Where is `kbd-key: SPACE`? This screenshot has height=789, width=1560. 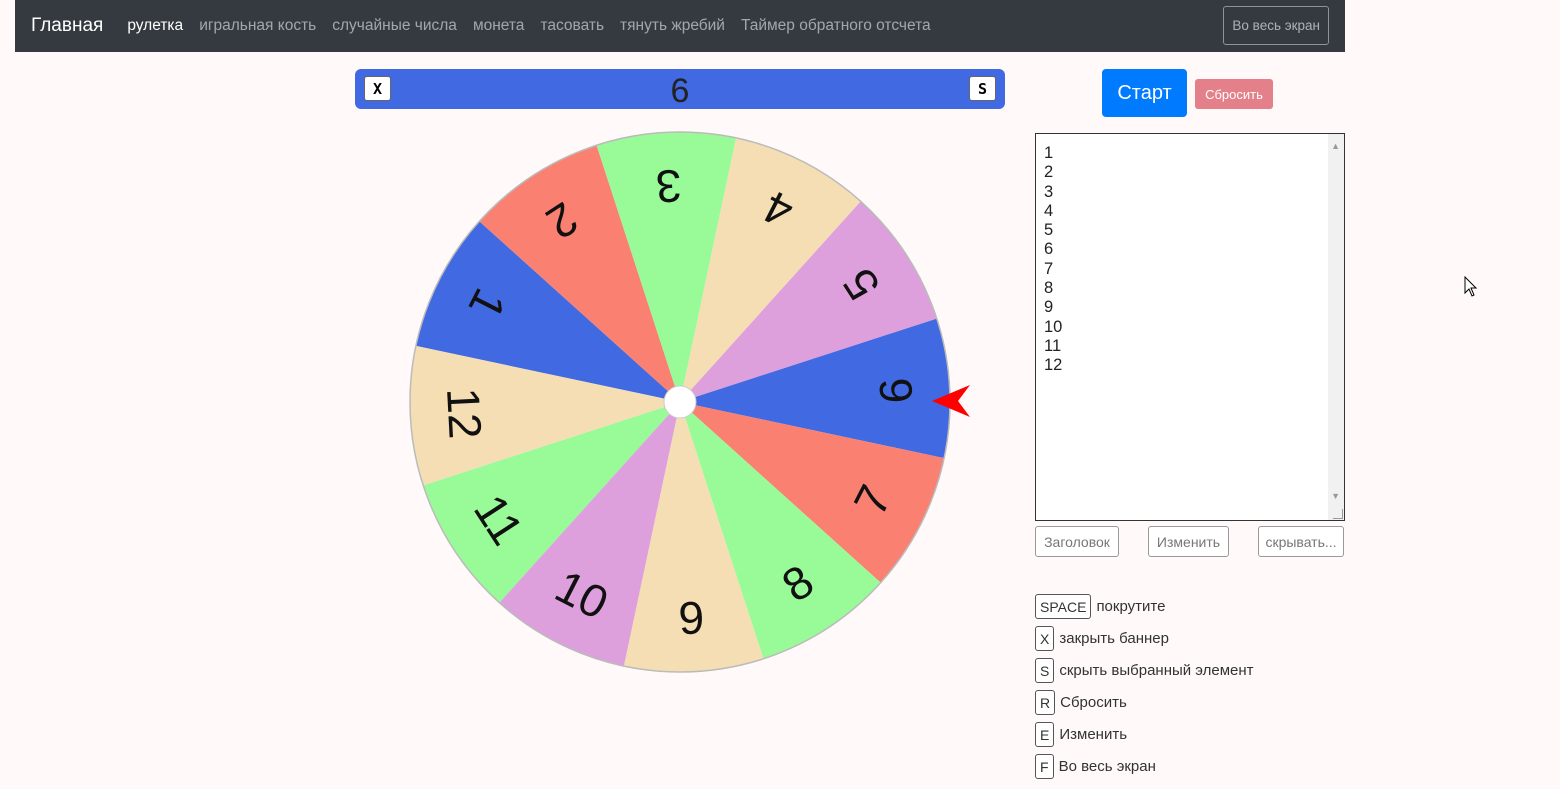
kbd-key: SPACE is located at coordinates (1063, 606).